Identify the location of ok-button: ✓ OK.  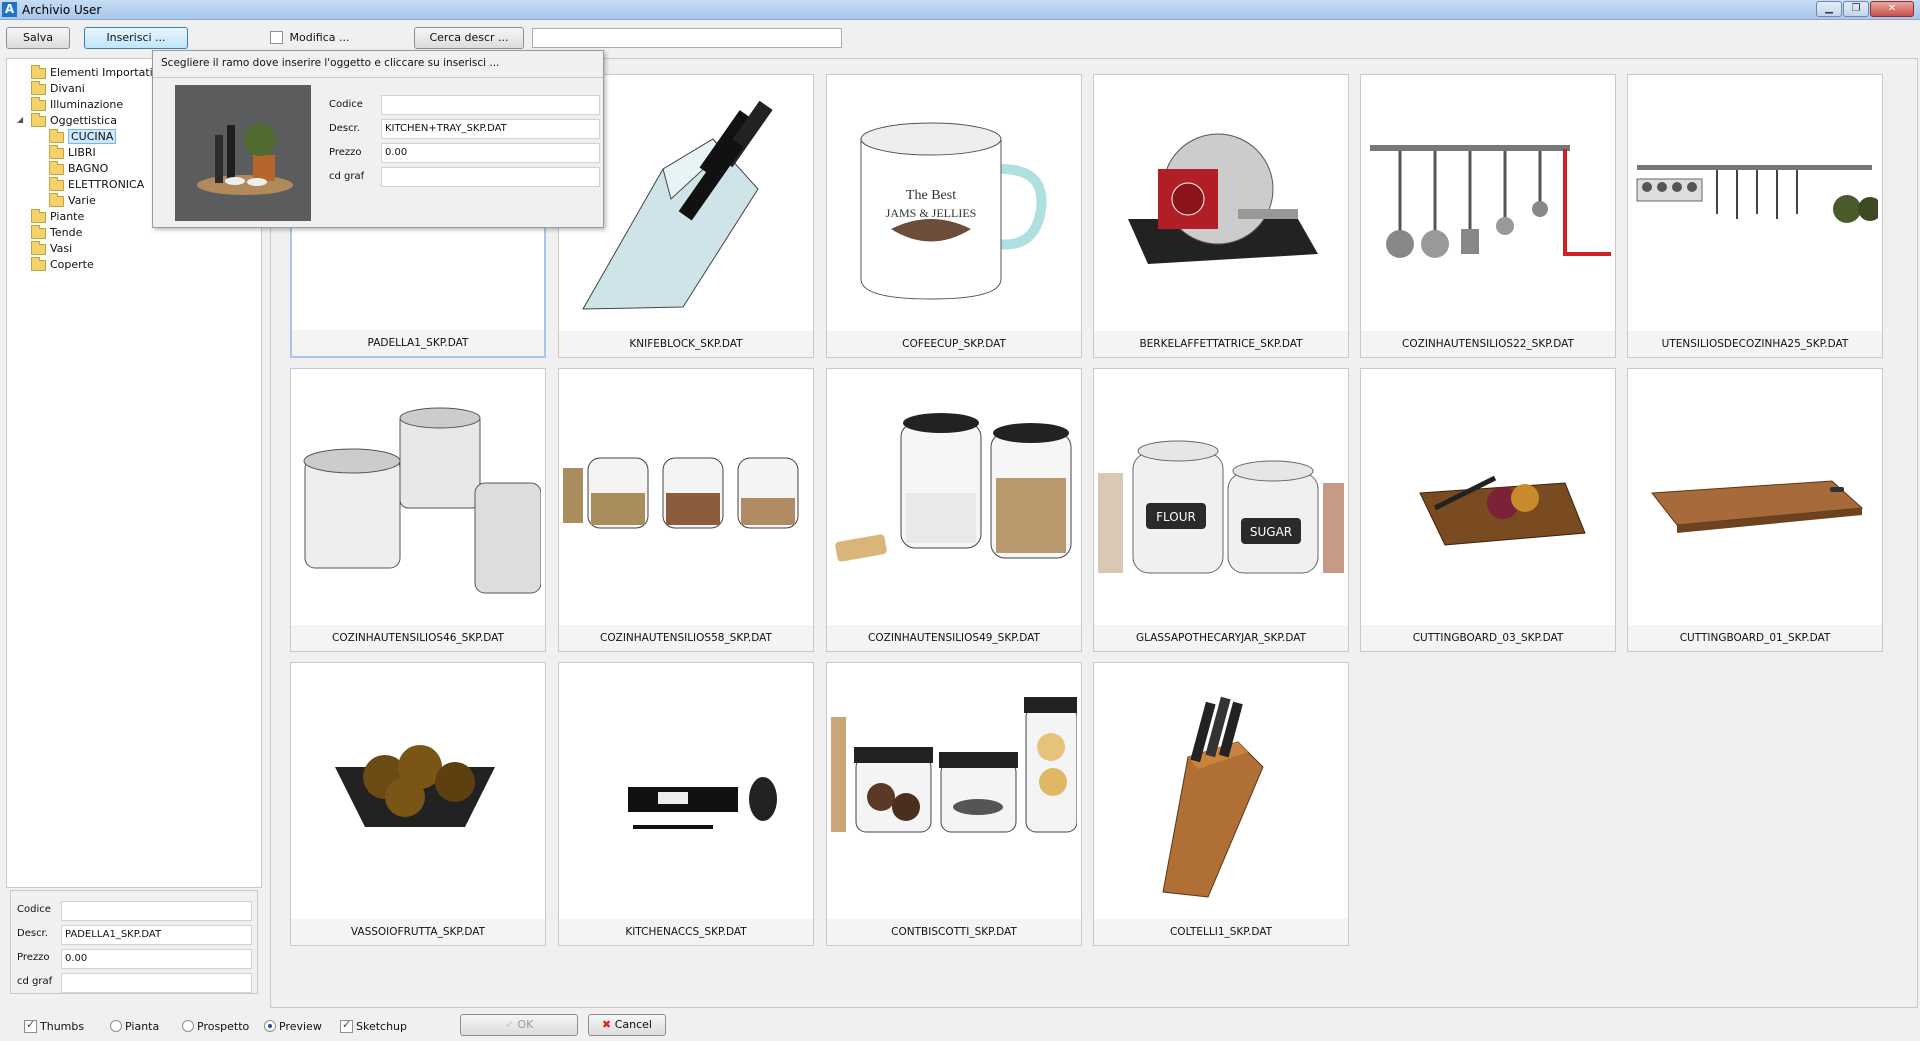
(519, 1025).